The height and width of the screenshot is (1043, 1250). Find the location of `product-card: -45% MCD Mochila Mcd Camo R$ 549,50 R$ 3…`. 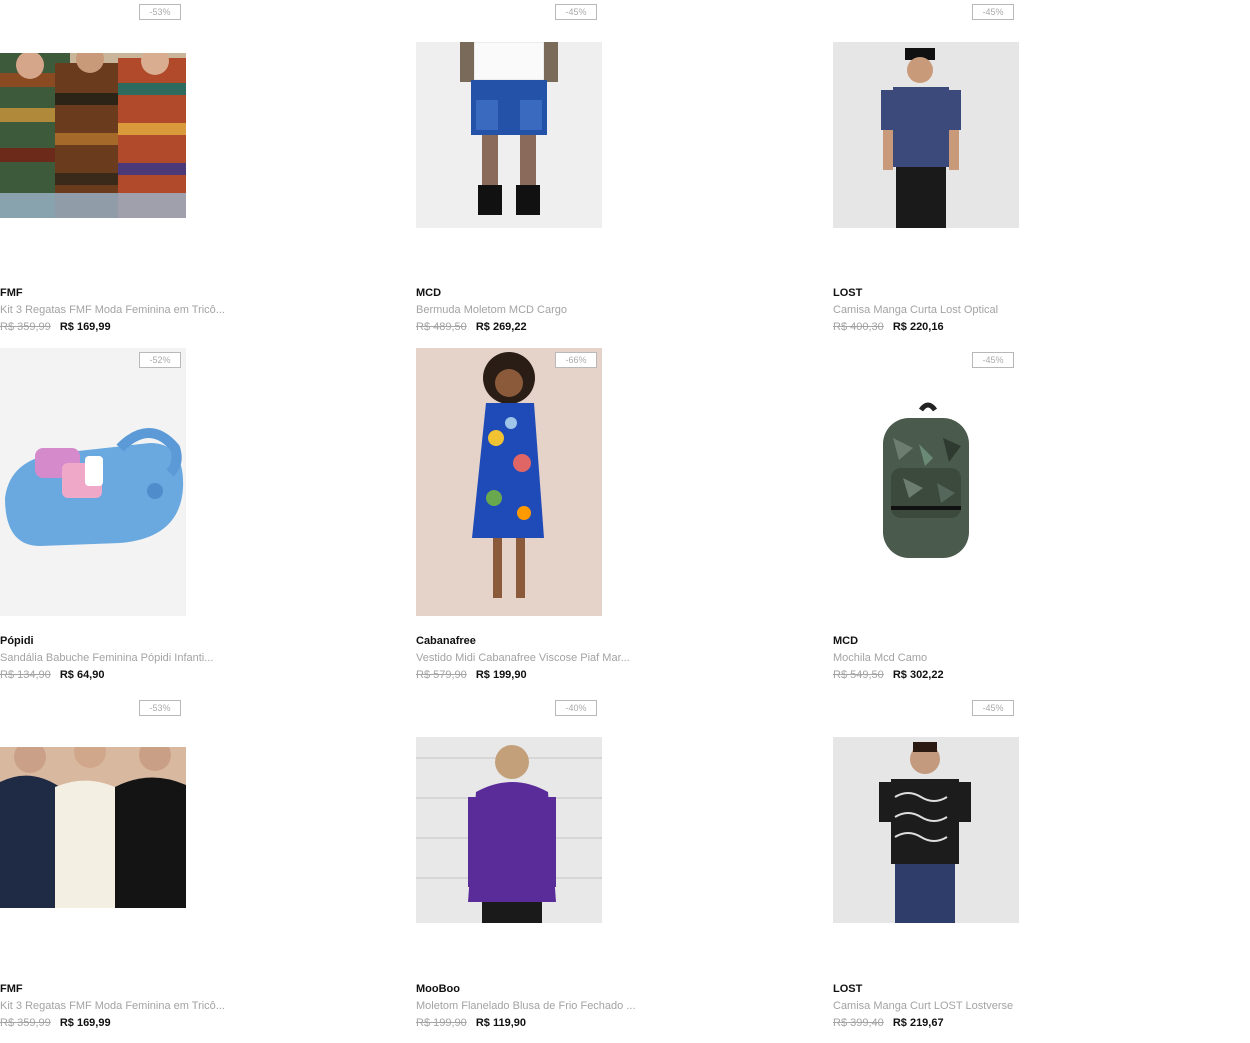

product-card: -45% MCD Mochila Mcd Camo R$ 549,50 R$ 3… is located at coordinates (963, 518).